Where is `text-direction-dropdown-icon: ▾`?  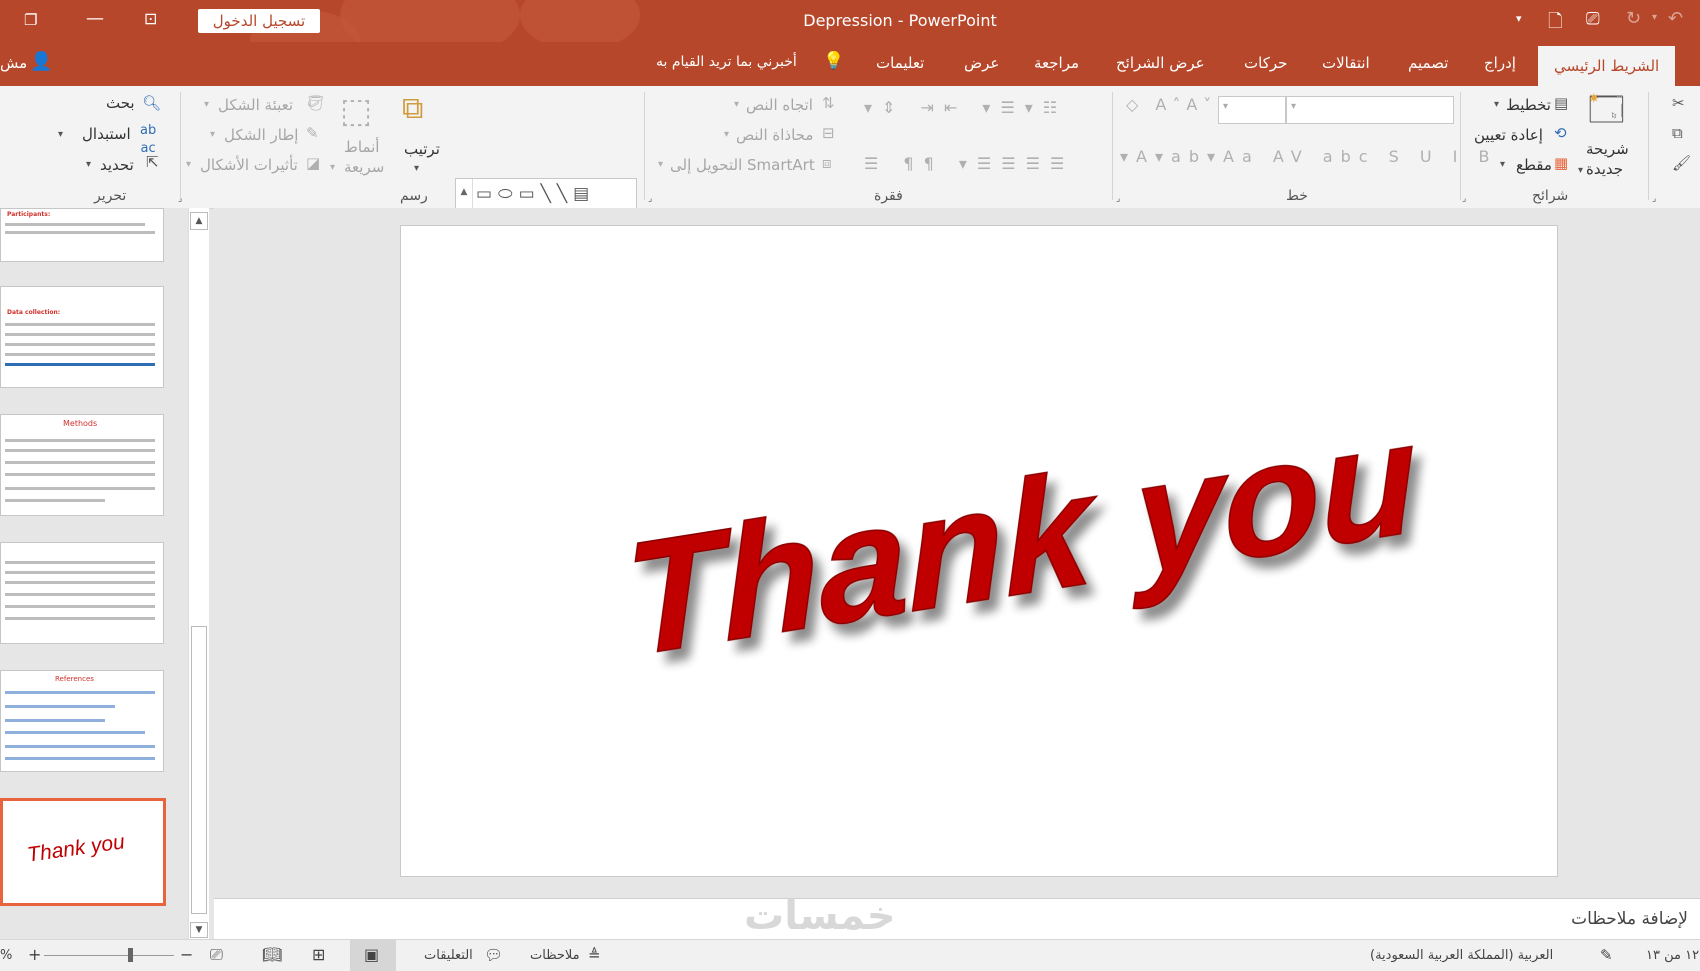
text-direction-dropdown-icon: ▾ is located at coordinates (736, 105).